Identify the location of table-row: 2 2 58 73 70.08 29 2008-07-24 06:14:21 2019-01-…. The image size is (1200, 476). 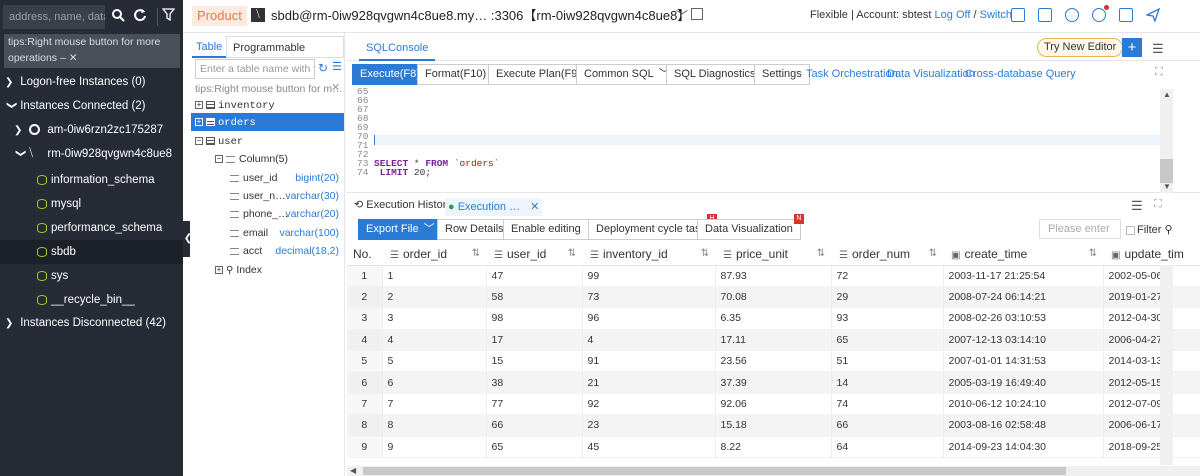
(773, 297).